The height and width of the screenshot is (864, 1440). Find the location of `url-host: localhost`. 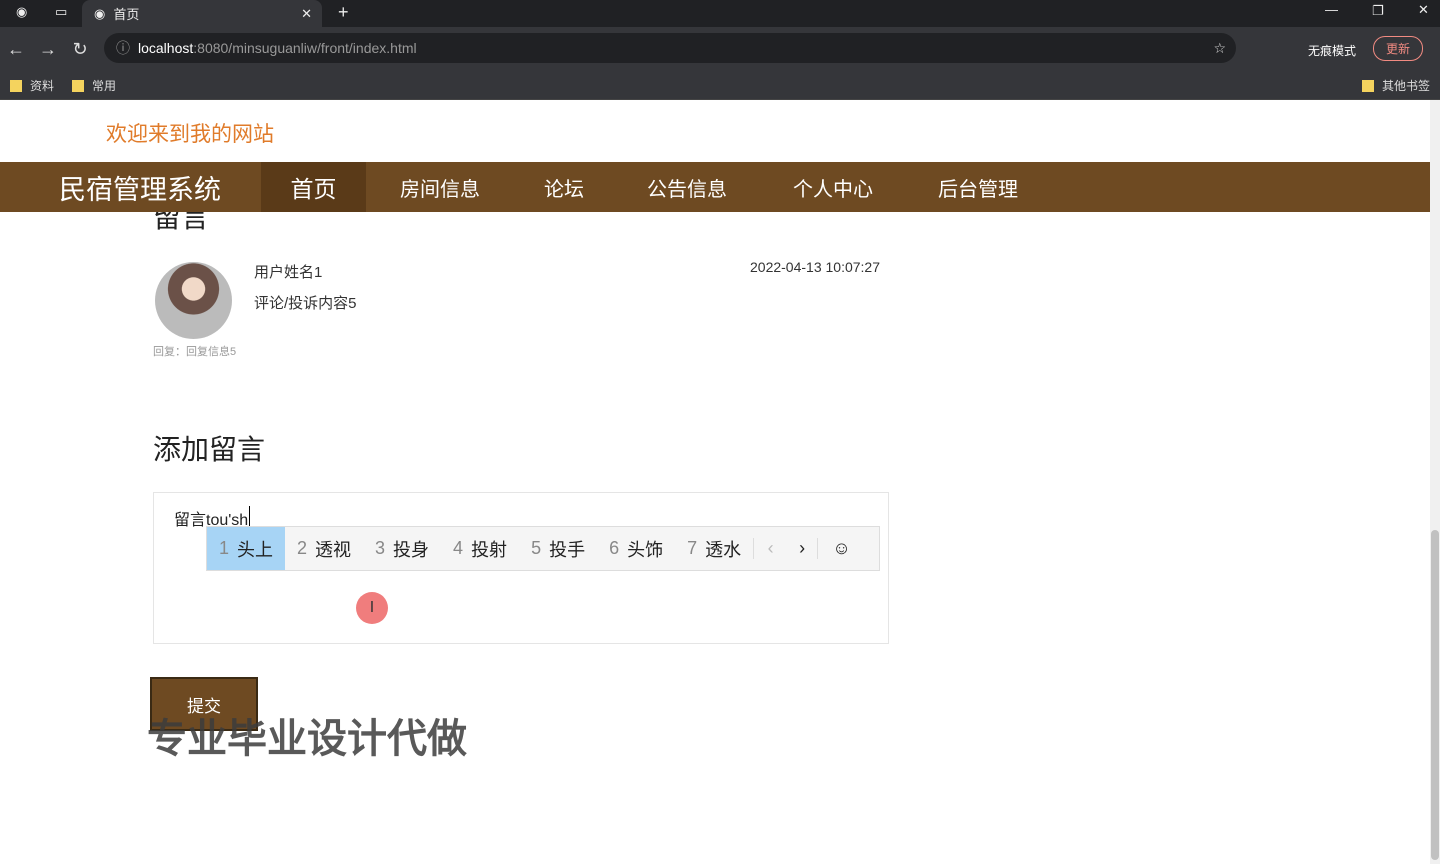

url-host: localhost is located at coordinates (166, 48).